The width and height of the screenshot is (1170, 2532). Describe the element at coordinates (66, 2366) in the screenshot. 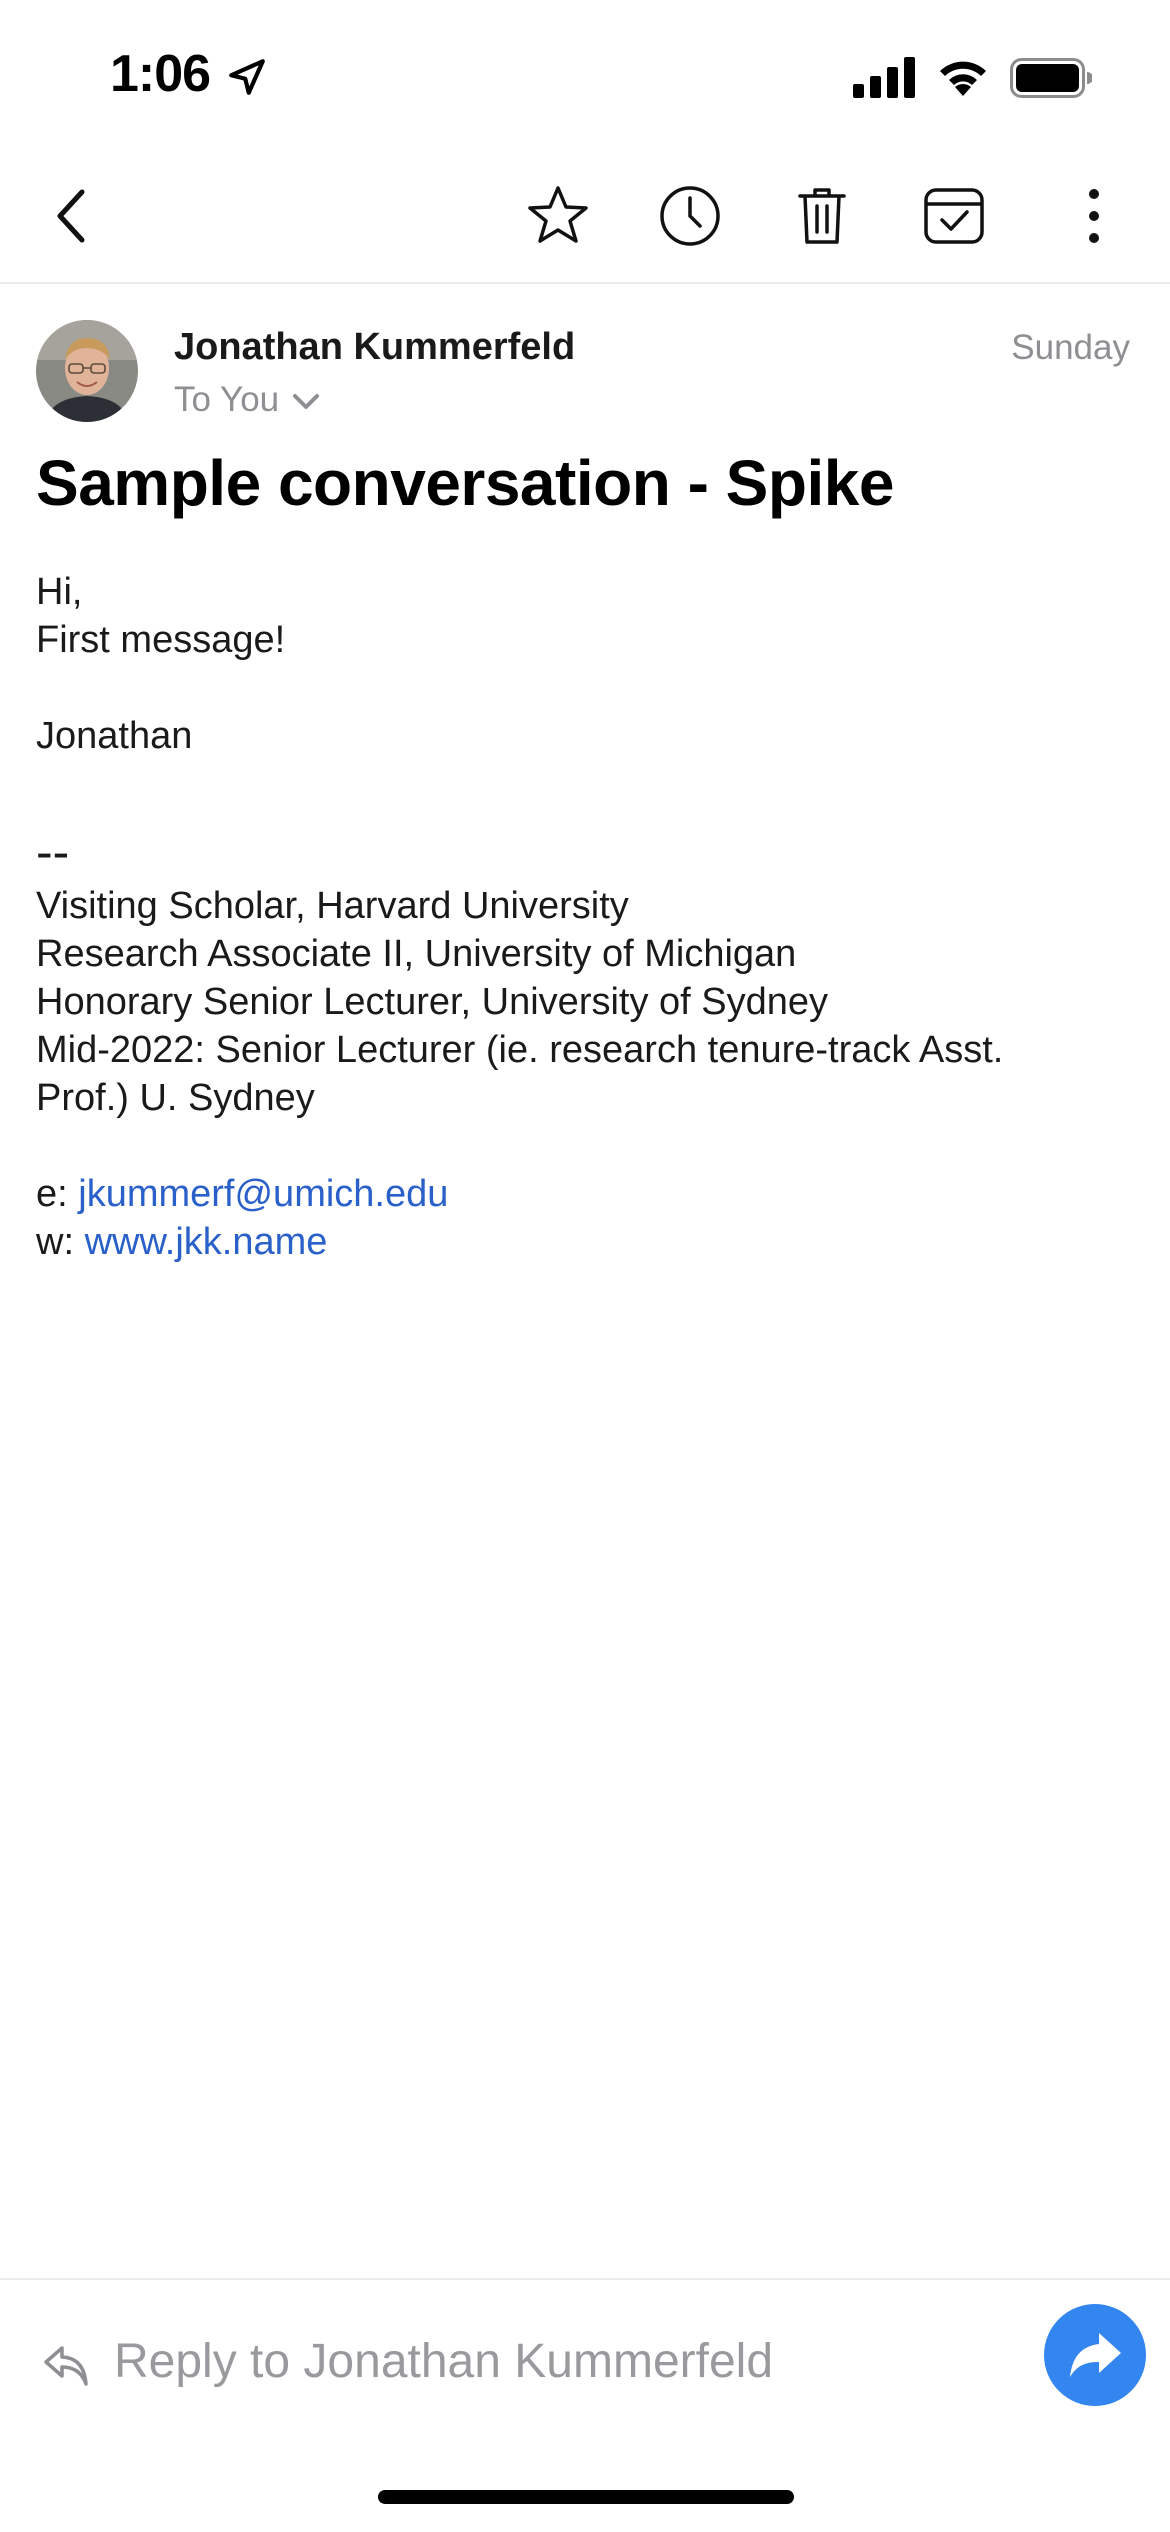

I see `reply-arrow-icon` at that location.